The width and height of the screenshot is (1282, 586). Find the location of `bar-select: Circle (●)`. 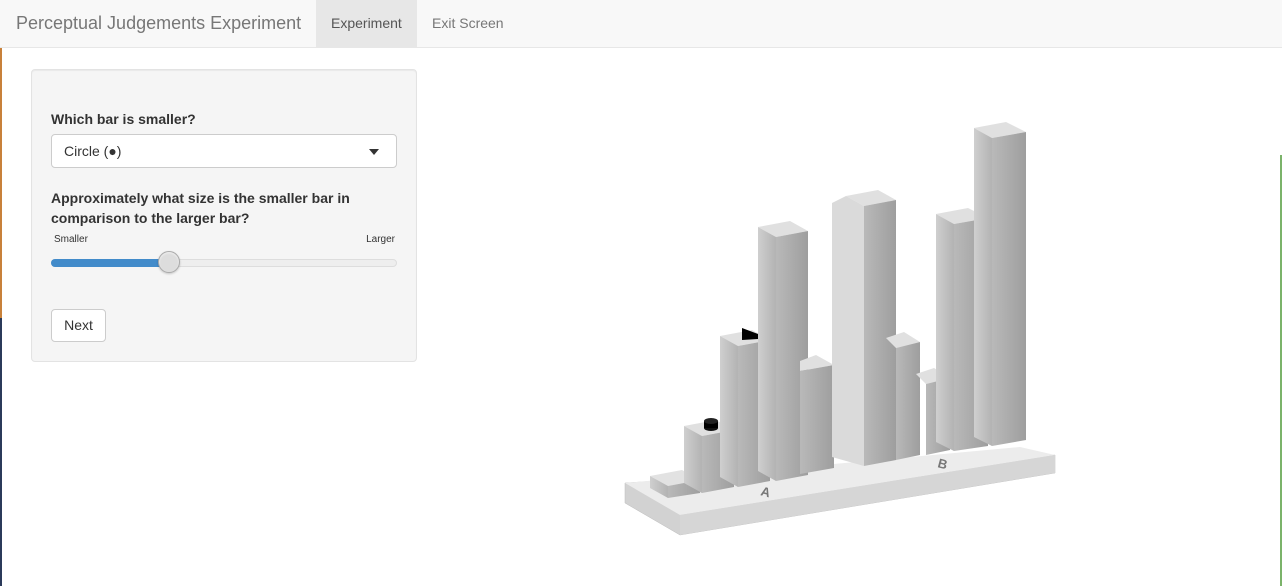

bar-select: Circle (●) is located at coordinates (224, 151).